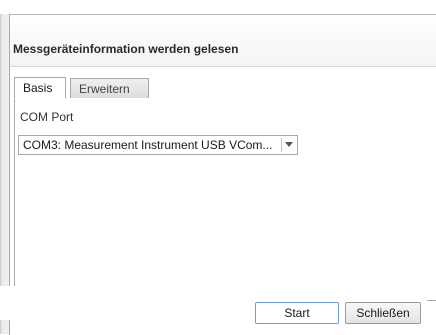 This screenshot has width=436, height=335. What do you see at coordinates (225, 88) in the screenshot?
I see `tab-strip: Basis Erweitern` at bounding box center [225, 88].